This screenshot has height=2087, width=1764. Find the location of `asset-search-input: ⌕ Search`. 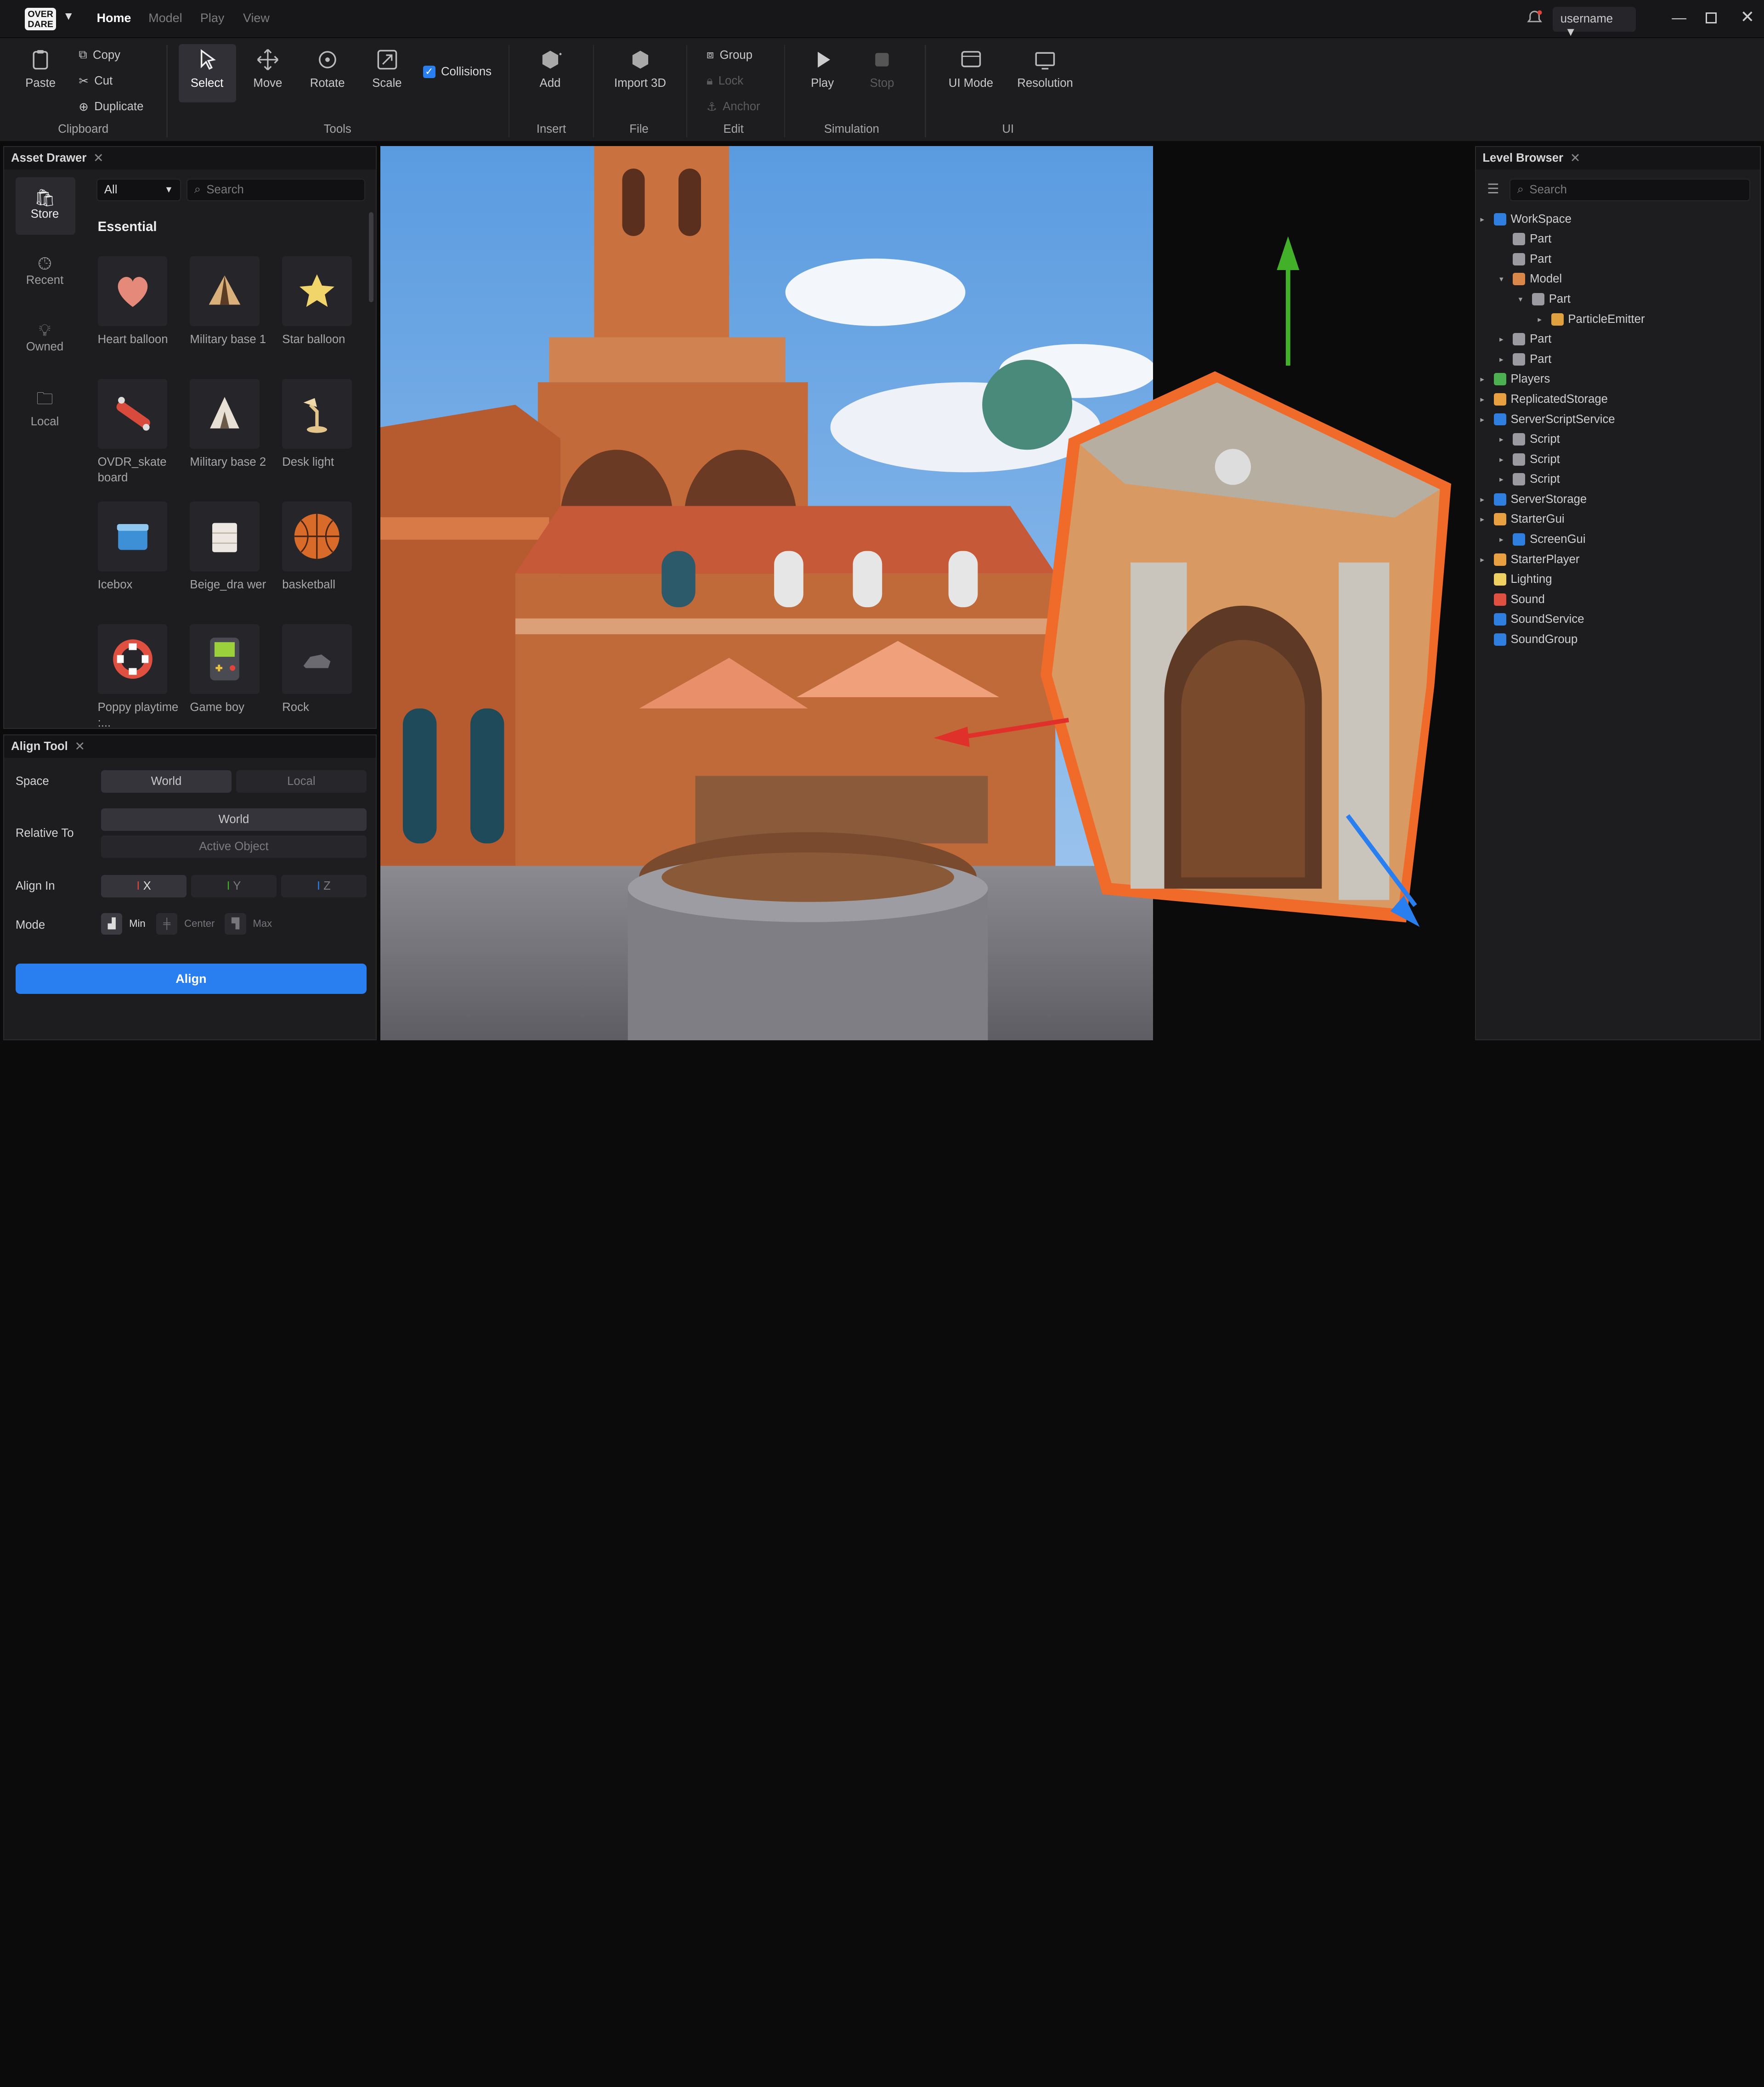

asset-search-input: ⌕ Search is located at coordinates (276, 189).